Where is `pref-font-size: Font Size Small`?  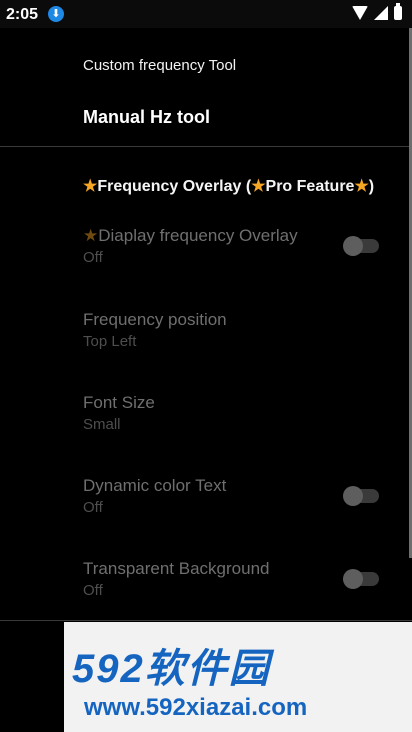
pref-font-size: Font Size Small is located at coordinates (119, 413).